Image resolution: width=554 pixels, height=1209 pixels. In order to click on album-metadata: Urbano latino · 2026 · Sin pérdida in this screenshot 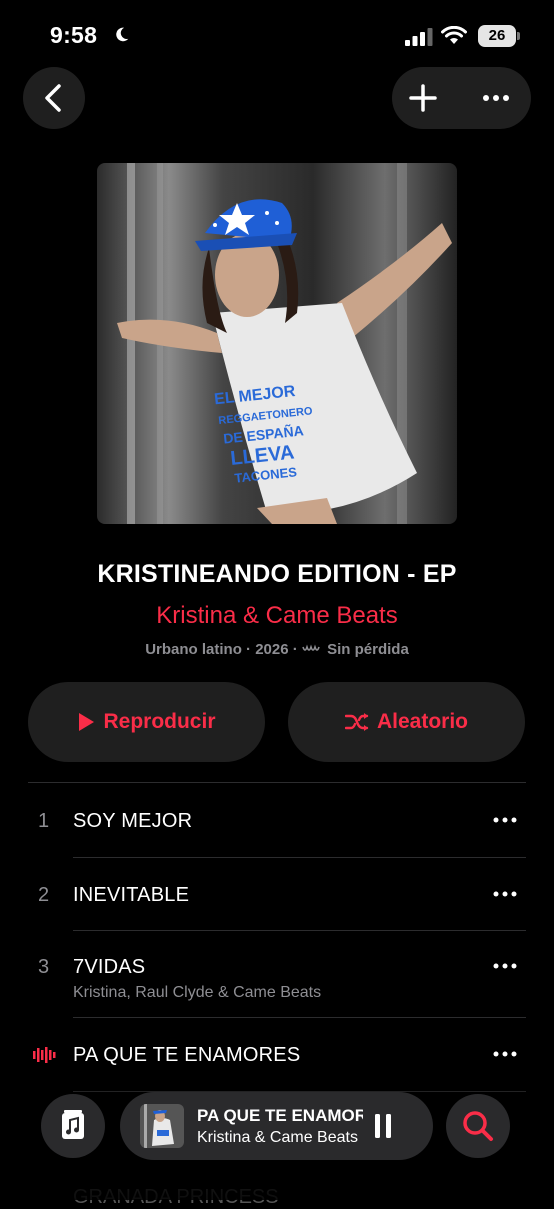, I will do `click(277, 649)`.